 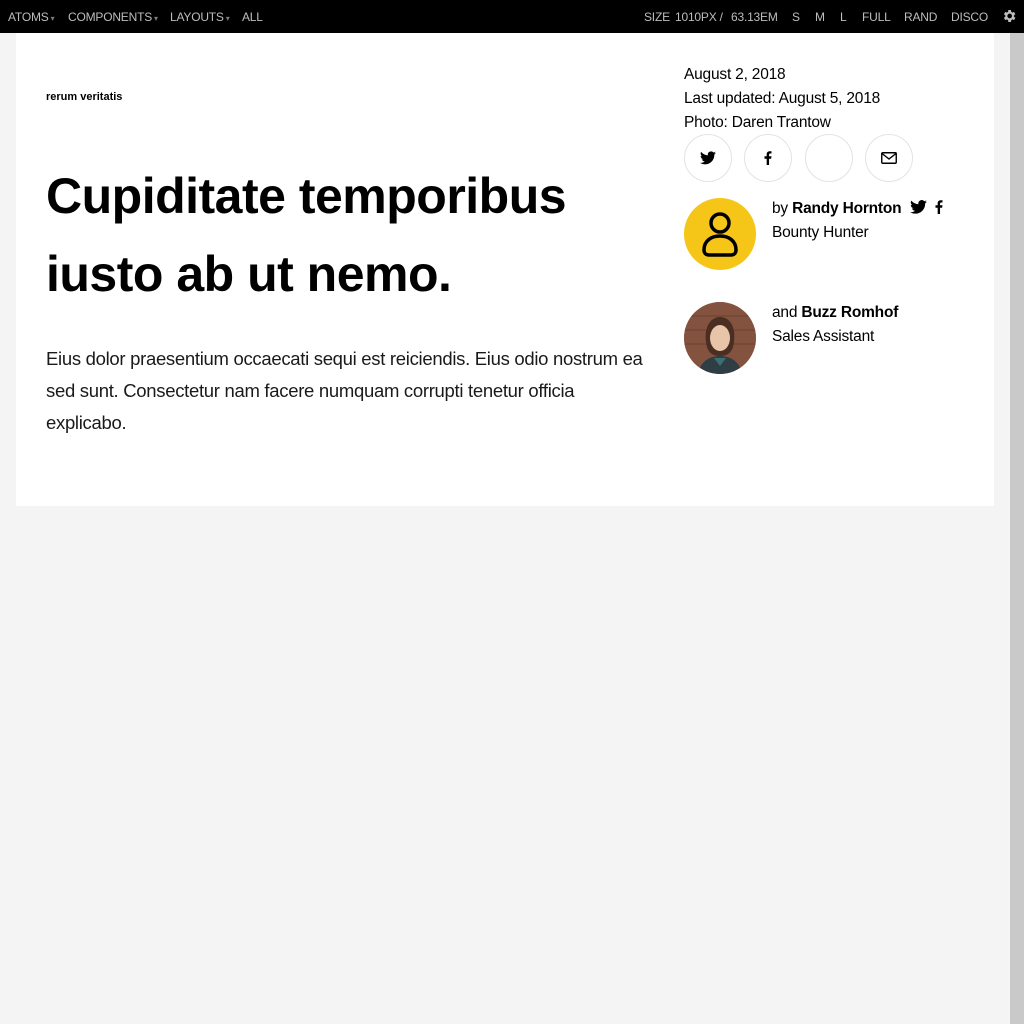 What do you see at coordinates (197, 17) in the screenshot?
I see `nav-layouts-label: LAYOUTS` at bounding box center [197, 17].